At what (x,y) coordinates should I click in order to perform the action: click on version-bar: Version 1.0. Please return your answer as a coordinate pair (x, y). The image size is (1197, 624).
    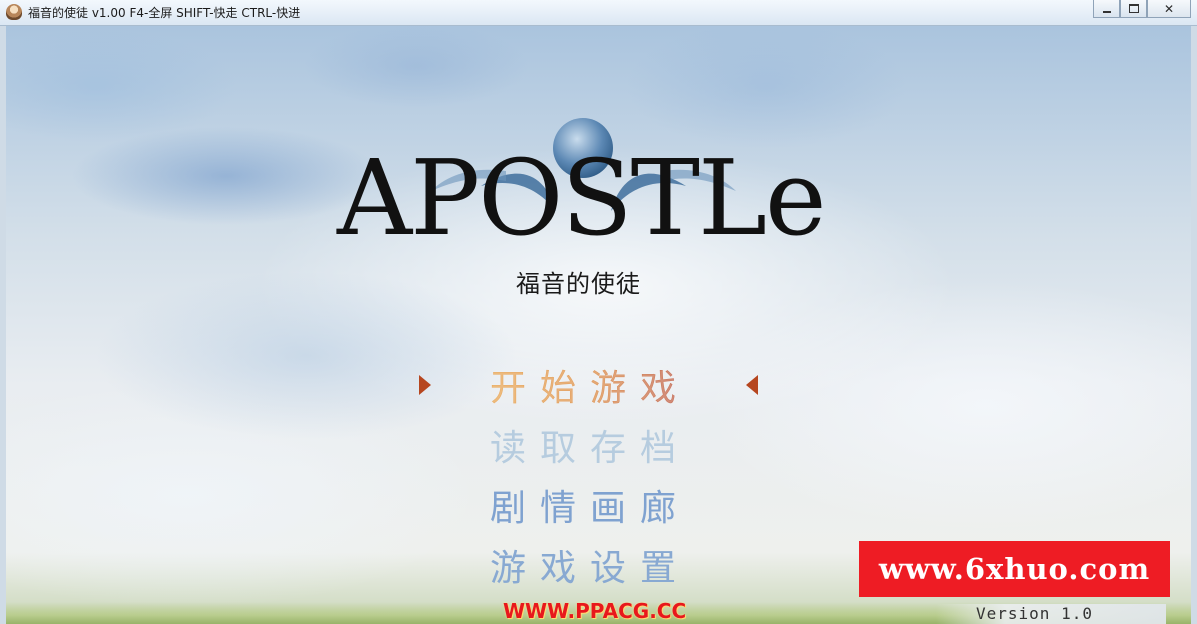
    Looking at the image, I should click on (1051, 614).